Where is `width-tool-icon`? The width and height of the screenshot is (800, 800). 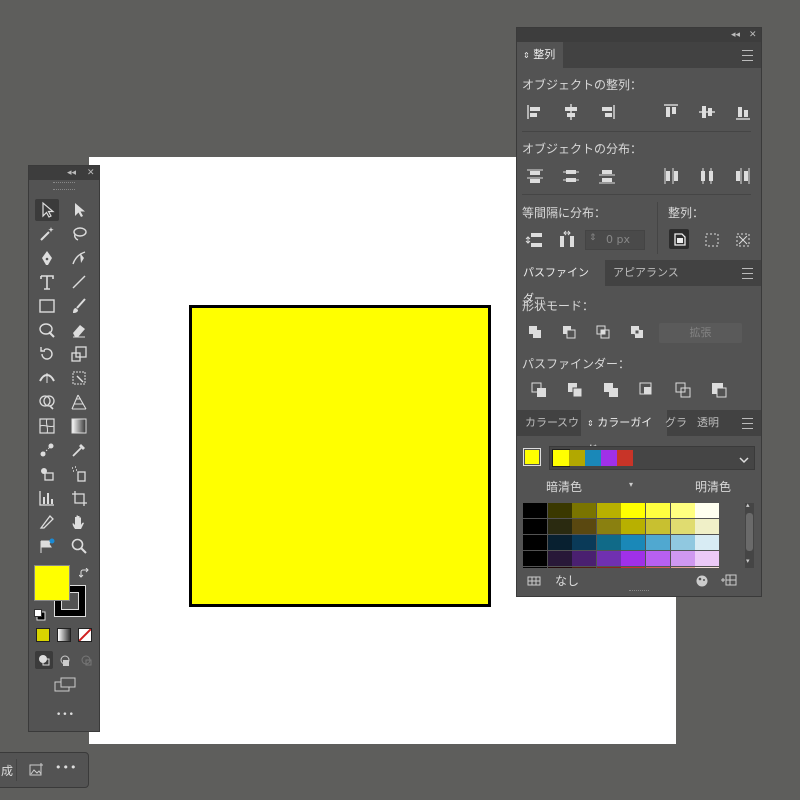
width-tool-icon is located at coordinates (47, 378).